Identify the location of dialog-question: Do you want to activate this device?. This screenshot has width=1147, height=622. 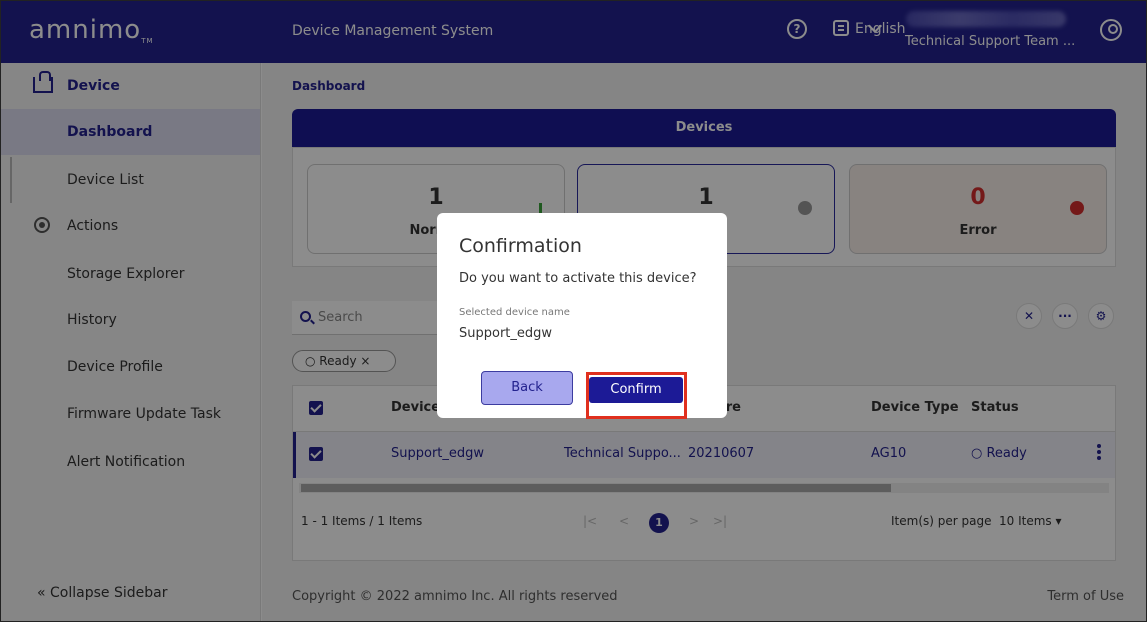
(578, 278).